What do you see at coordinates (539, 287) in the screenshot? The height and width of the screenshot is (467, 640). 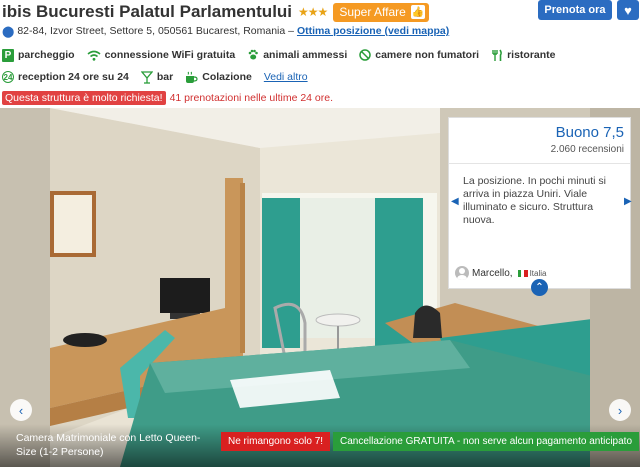 I see `chevron-up-icon: ⌃` at bounding box center [539, 287].